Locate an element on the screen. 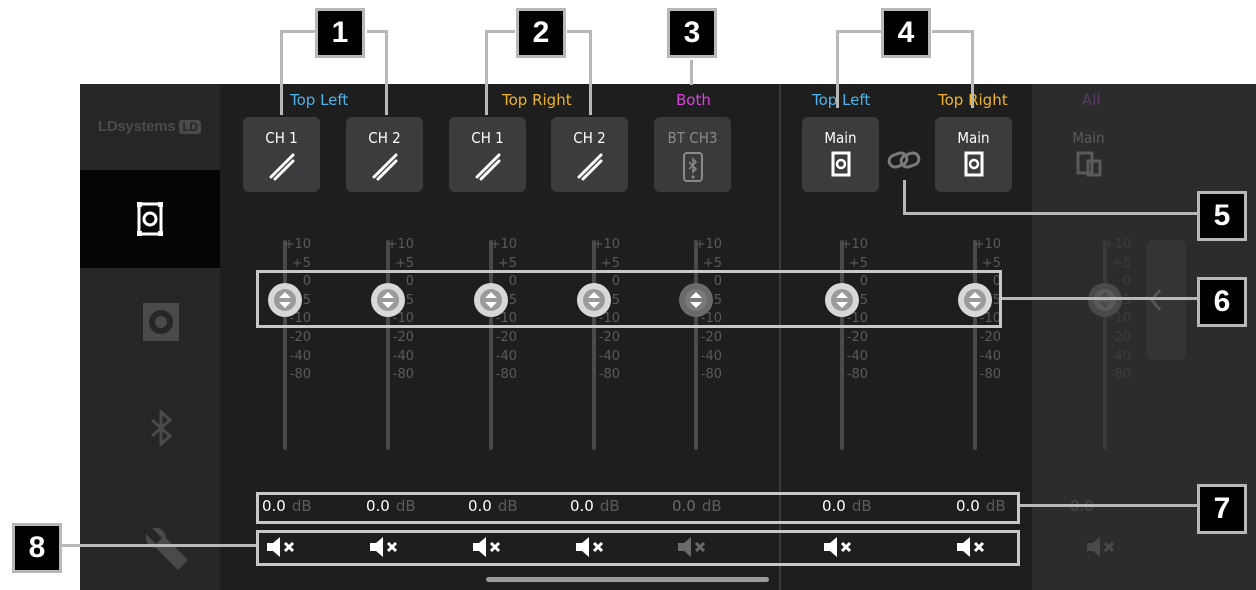 Image resolution: width=1256 pixels, height=590 pixels. sidebar-item-speaker-setup is located at coordinates (150, 219).